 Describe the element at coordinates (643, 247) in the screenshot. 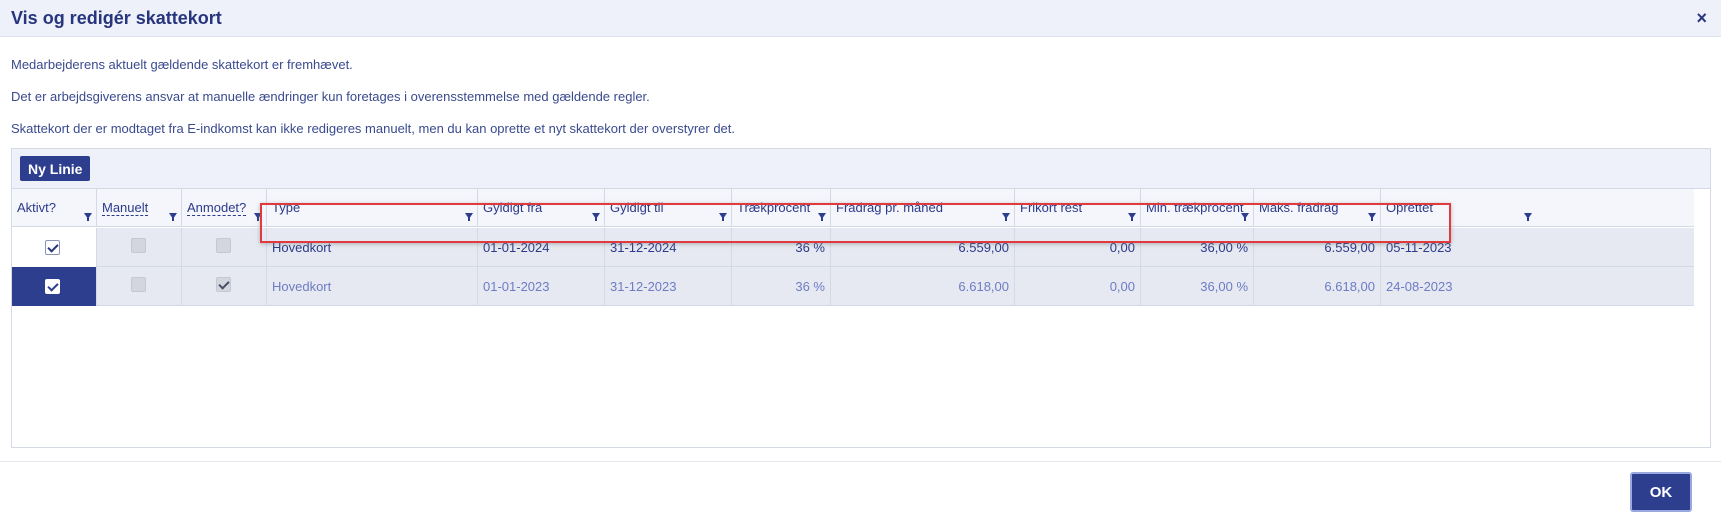

I see `cell-text: 31-12-2024` at that location.